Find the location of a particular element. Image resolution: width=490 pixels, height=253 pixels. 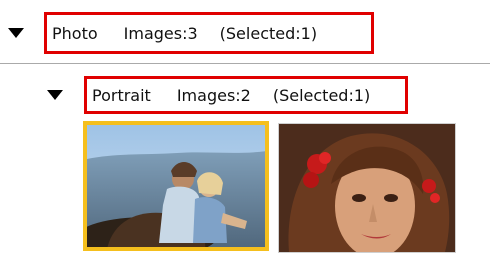

group-label-portrait: Portrait Images:2 (Selected:1) is located at coordinates (246, 95).